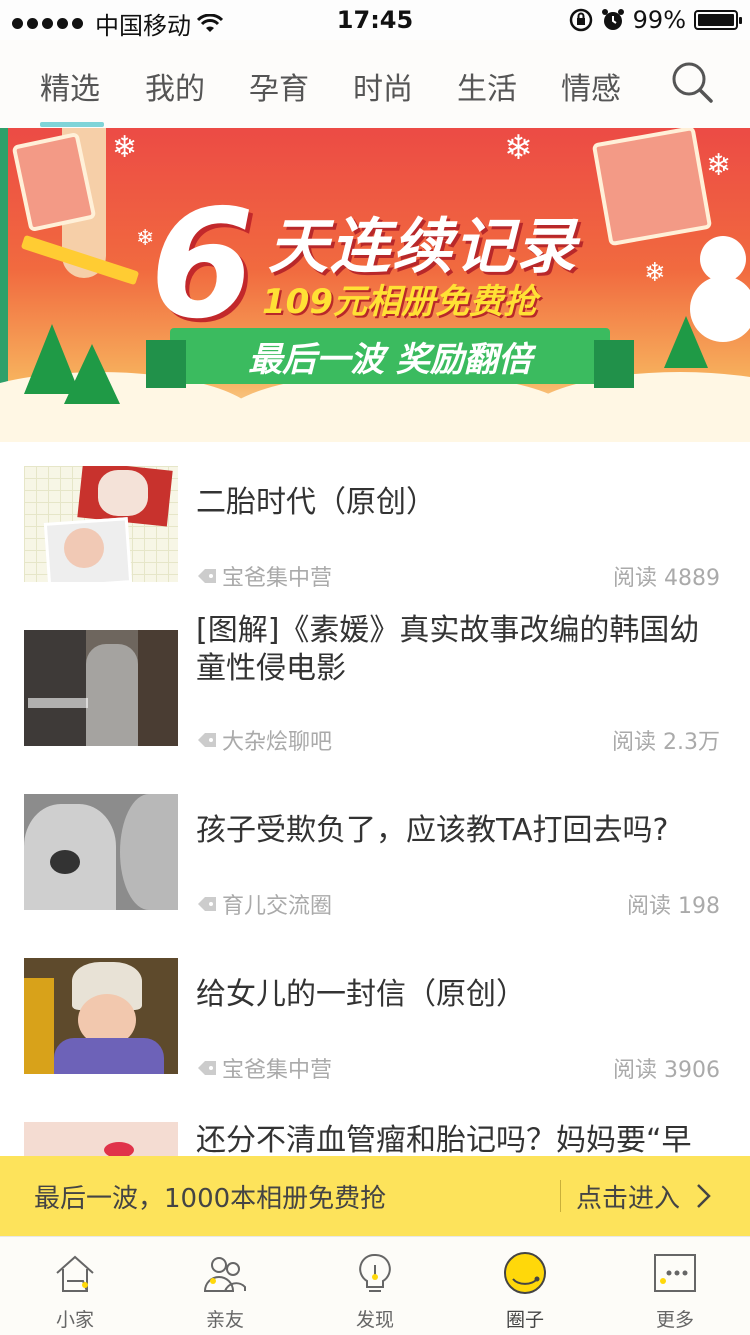  I want to click on tree-illustration, so click(92, 374).